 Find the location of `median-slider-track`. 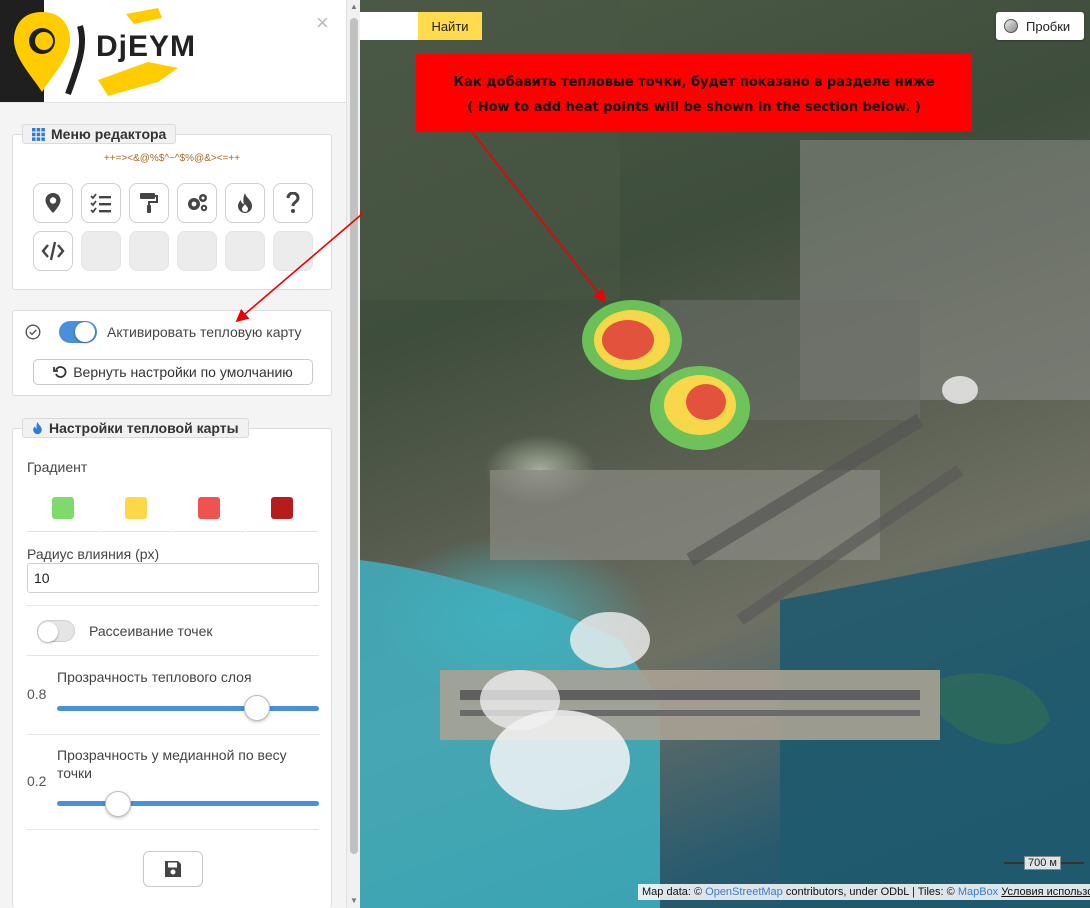

median-slider-track is located at coordinates (188, 803).